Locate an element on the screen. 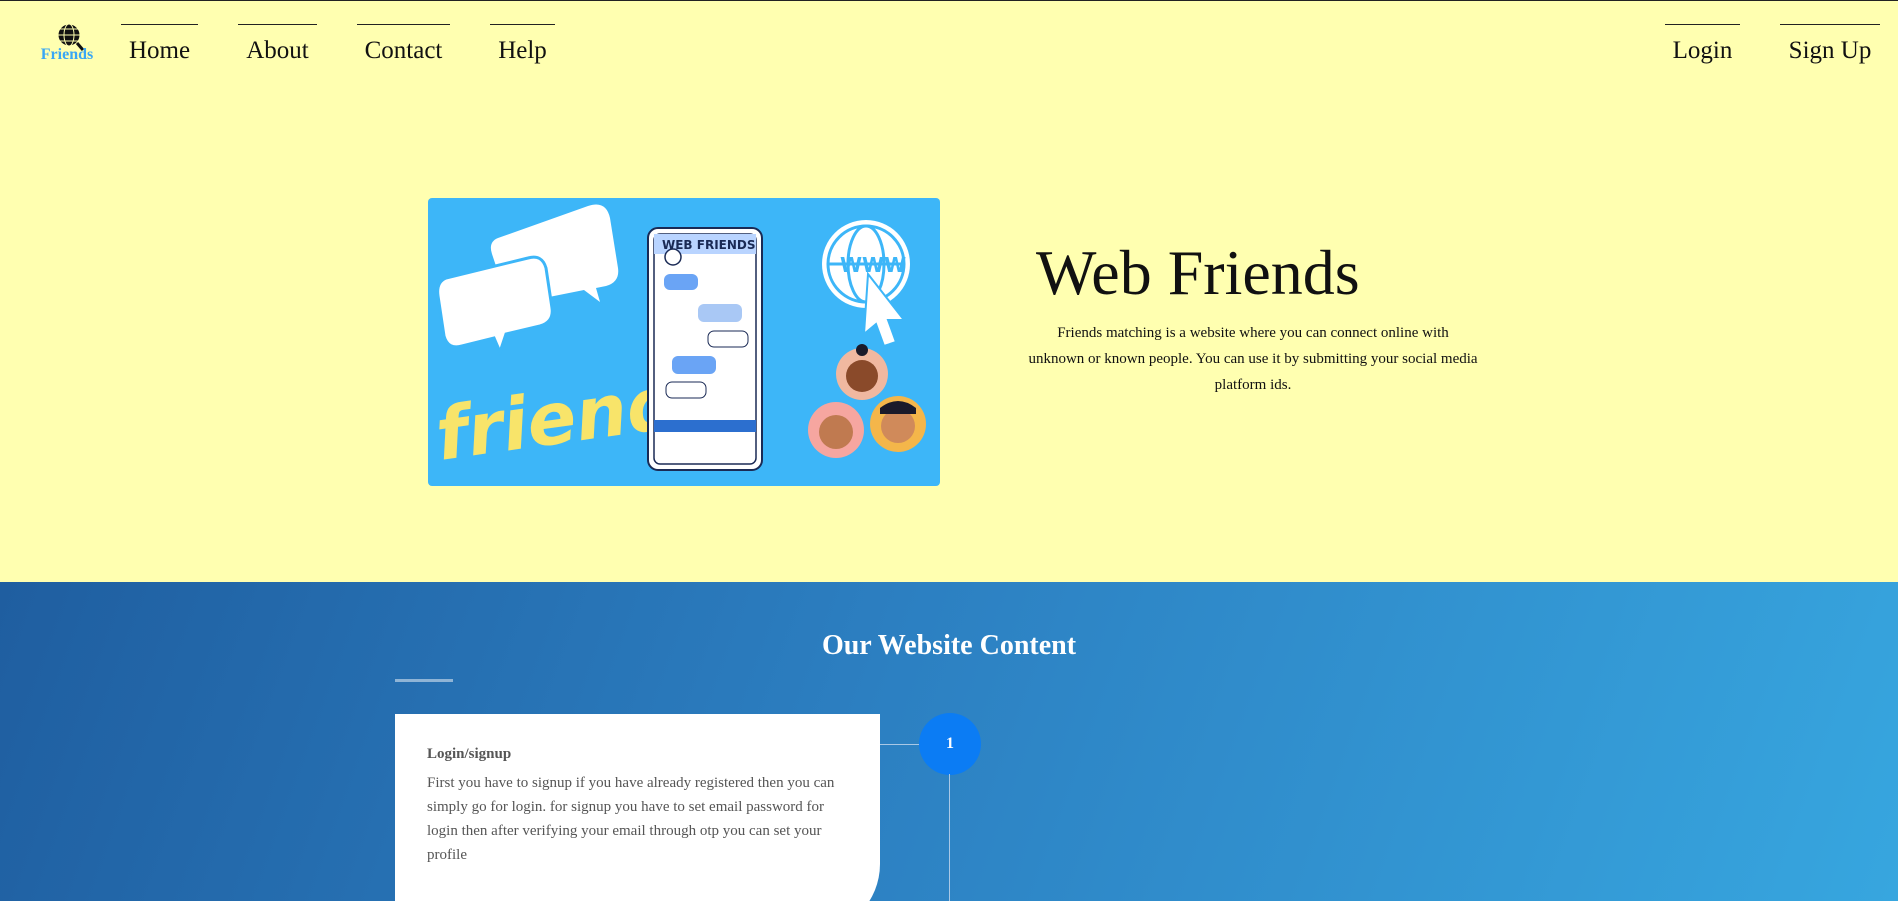 This screenshot has height=901, width=1898. timeline-connector is located at coordinates (900, 744).